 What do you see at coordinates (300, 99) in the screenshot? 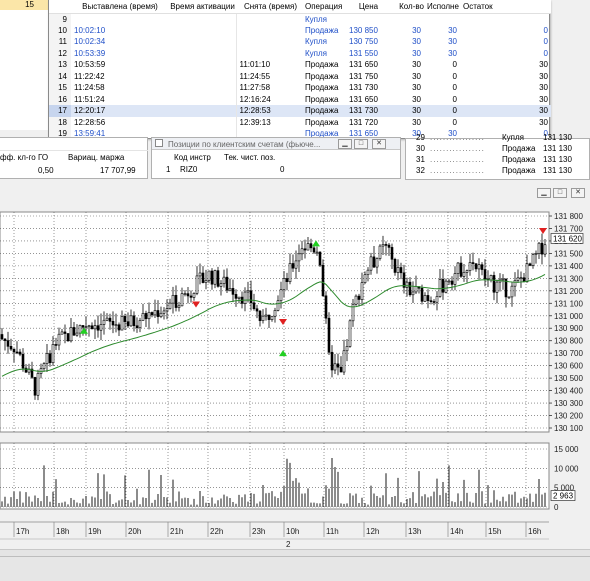
I see `order-row: 16 11:51:24 12:16:24 Продажа 131 650 30 0 30` at bounding box center [300, 99].